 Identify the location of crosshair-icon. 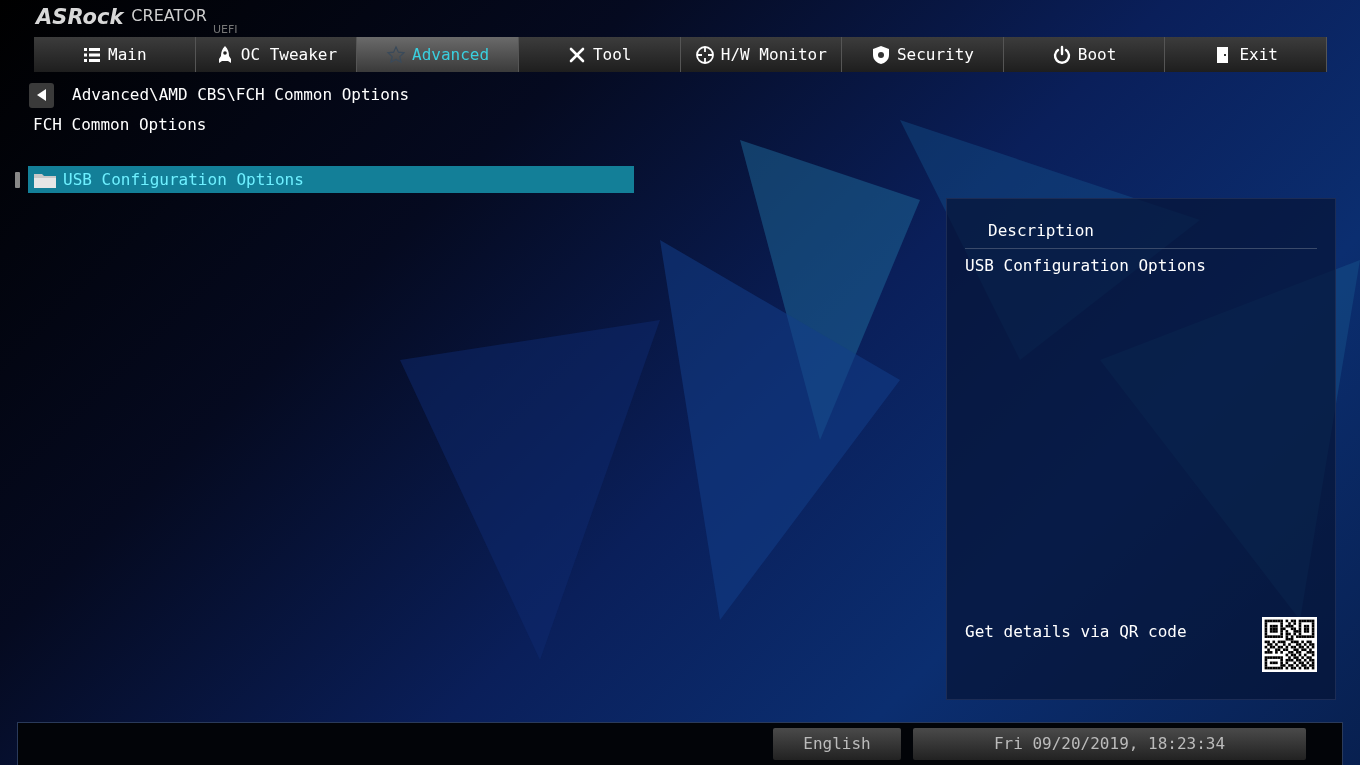
(704, 54).